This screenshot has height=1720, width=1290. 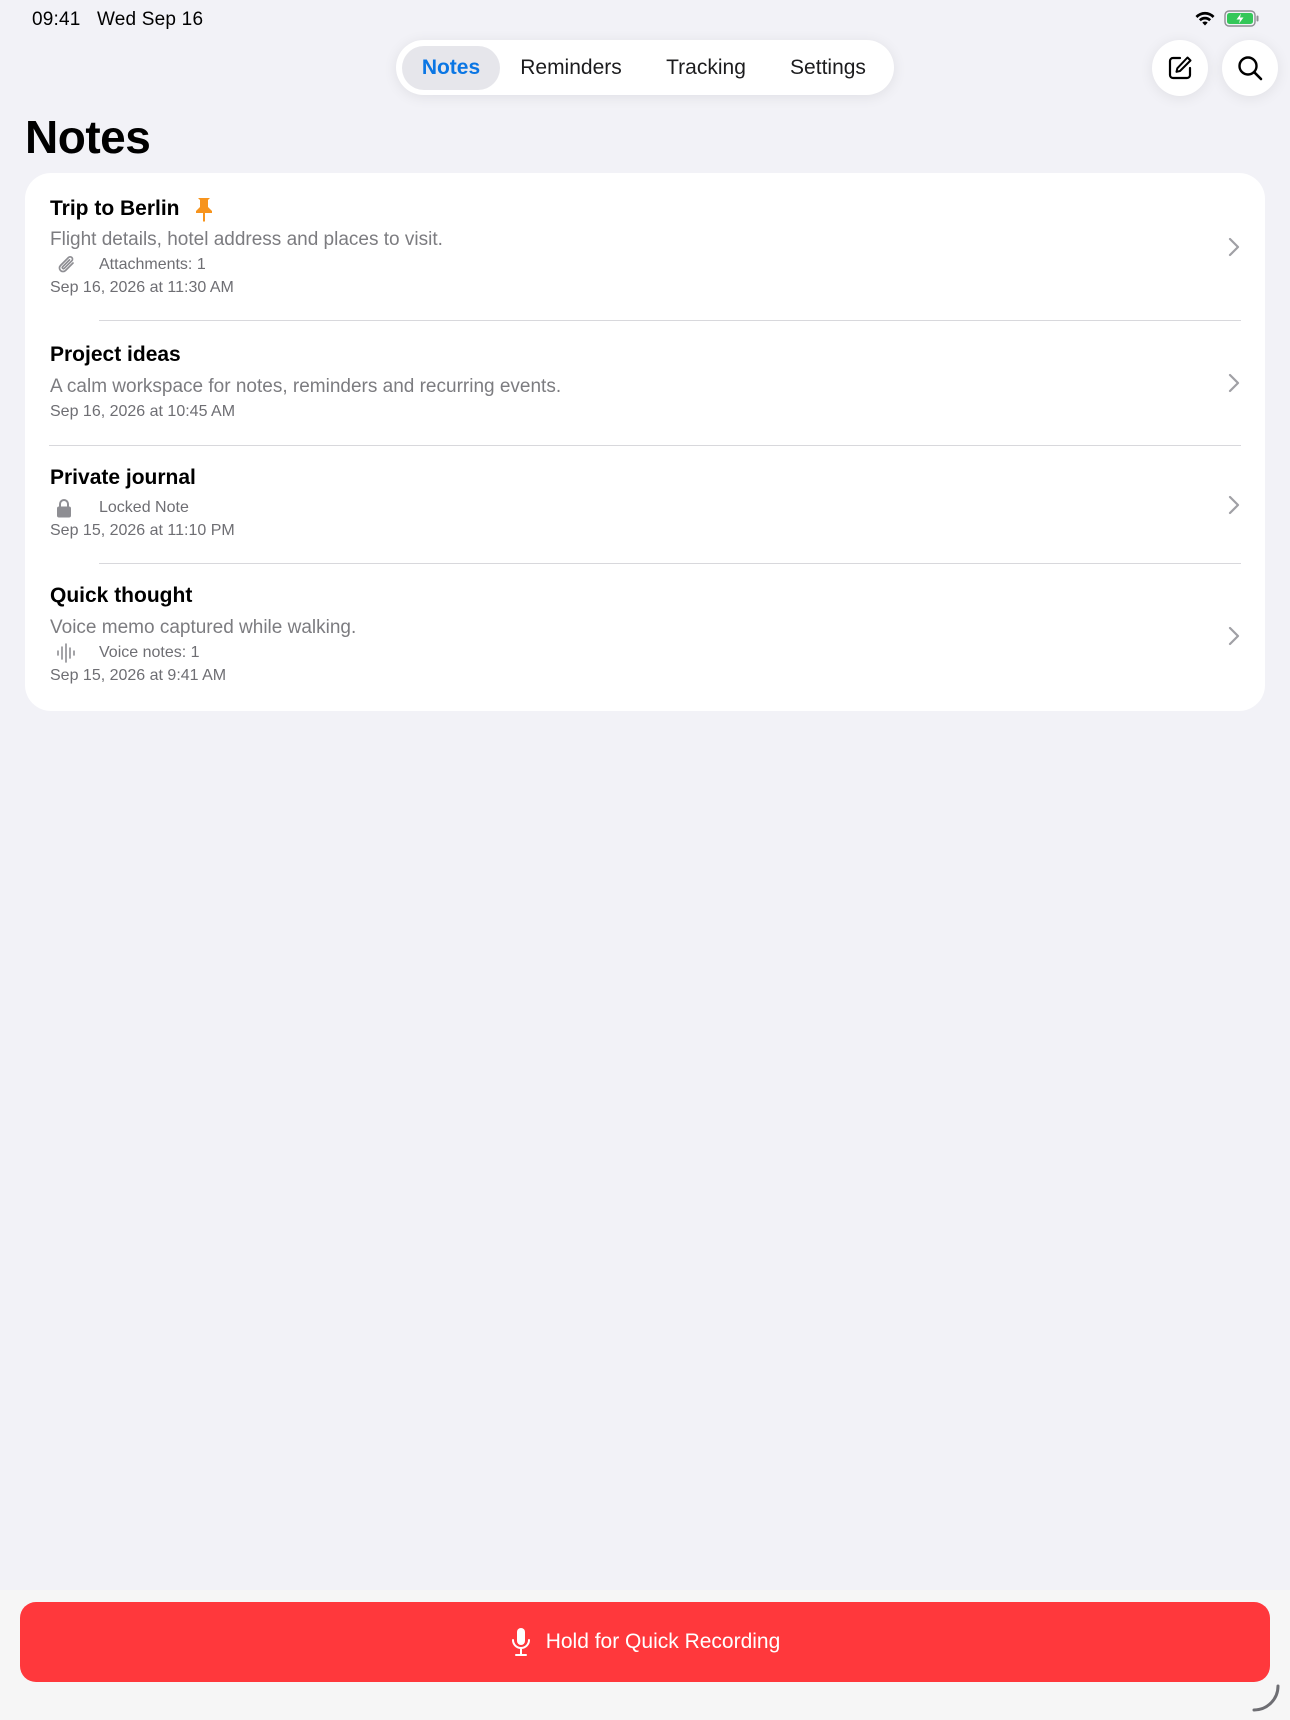 What do you see at coordinates (152, 264) in the screenshot?
I see `note-meta-text: Attachments: 1` at bounding box center [152, 264].